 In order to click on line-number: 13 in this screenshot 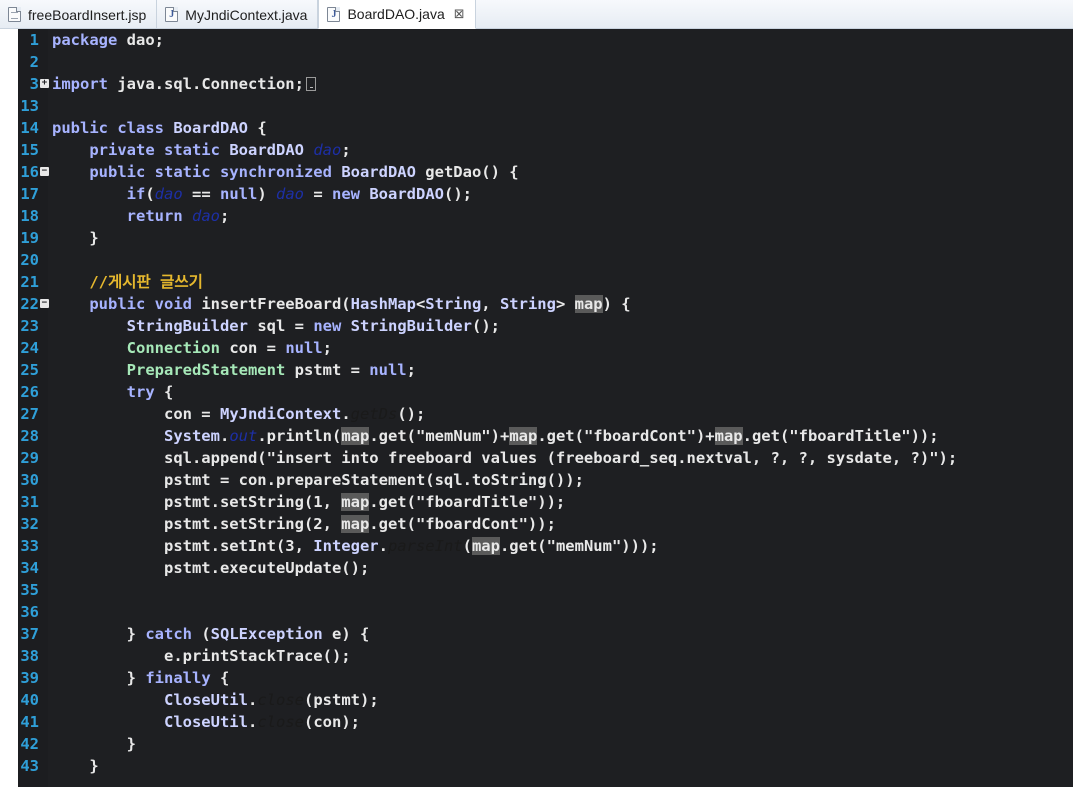, I will do `click(29, 106)`.